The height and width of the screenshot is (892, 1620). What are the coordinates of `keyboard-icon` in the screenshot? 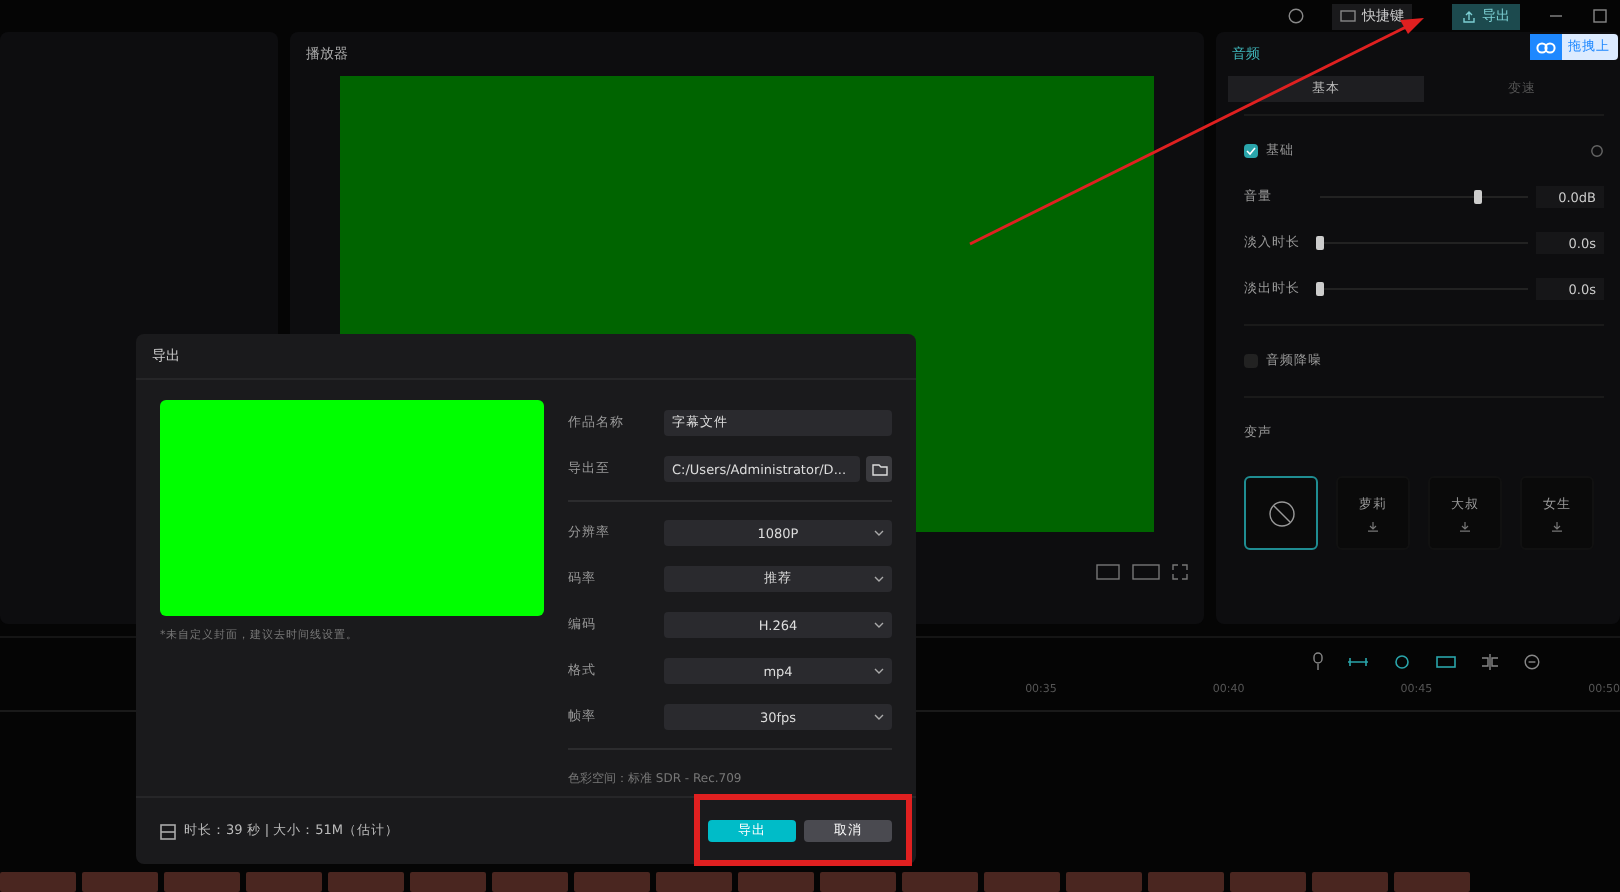 It's located at (1348, 16).